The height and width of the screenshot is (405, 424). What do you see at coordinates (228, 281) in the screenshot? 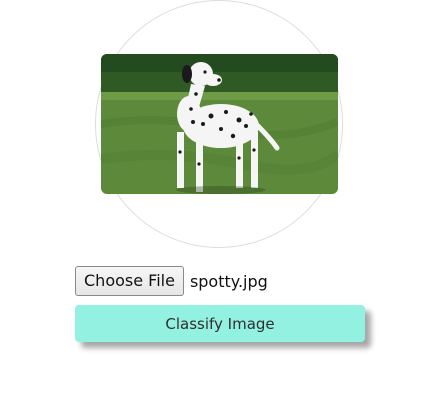
I see `selected-file-name: spotty.jpg` at bounding box center [228, 281].